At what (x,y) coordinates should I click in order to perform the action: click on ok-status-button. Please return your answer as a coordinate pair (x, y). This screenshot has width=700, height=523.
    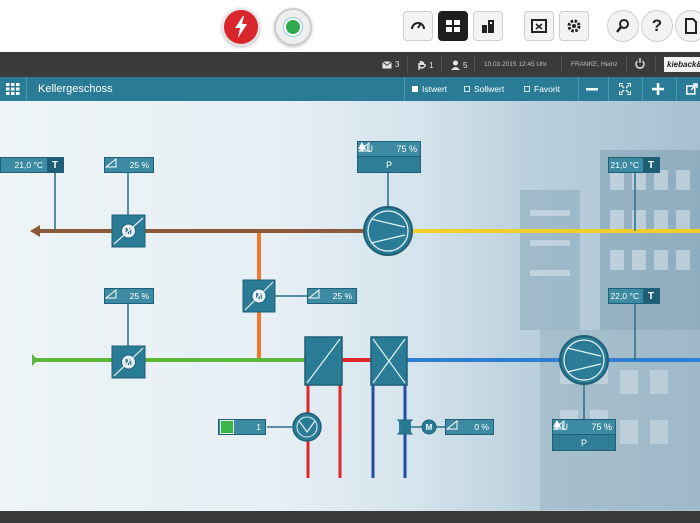
    Looking at the image, I should click on (293, 27).